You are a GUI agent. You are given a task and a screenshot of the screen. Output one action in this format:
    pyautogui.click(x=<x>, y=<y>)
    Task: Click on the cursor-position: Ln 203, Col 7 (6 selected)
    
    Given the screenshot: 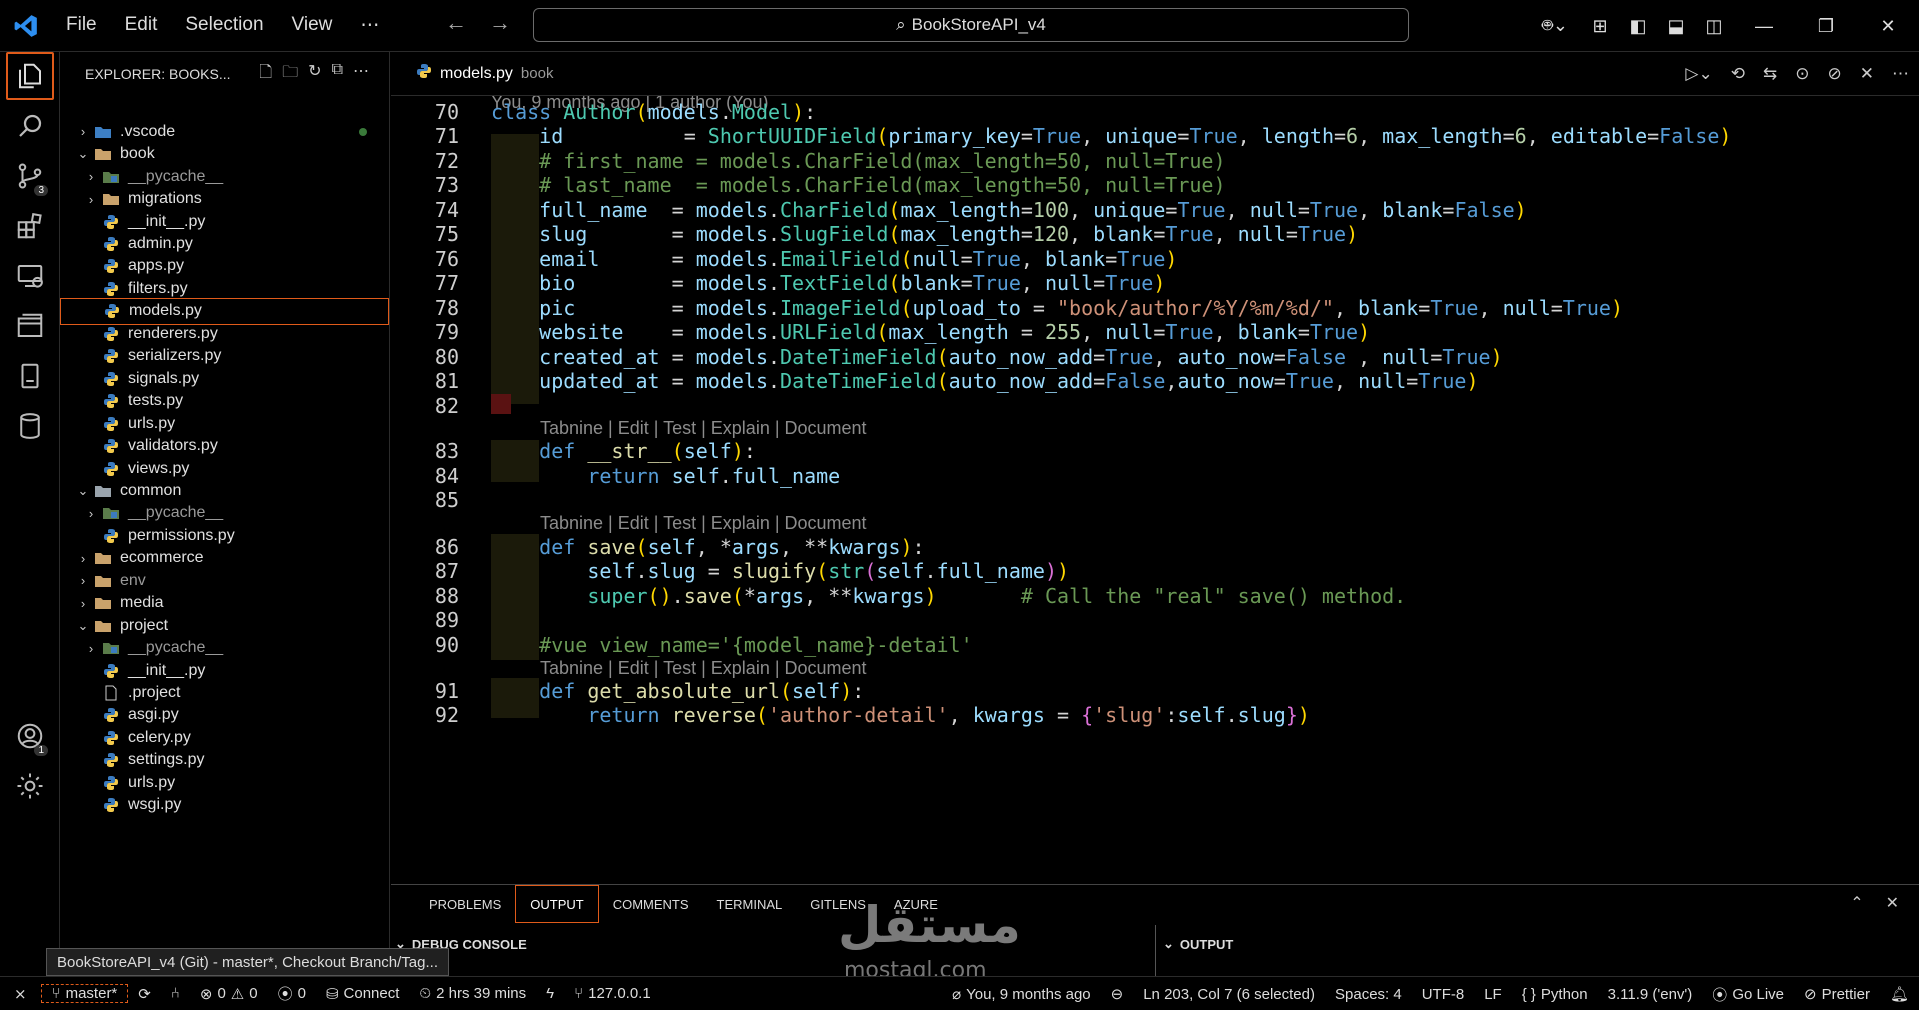 What is the action you would take?
    pyautogui.click(x=1229, y=994)
    